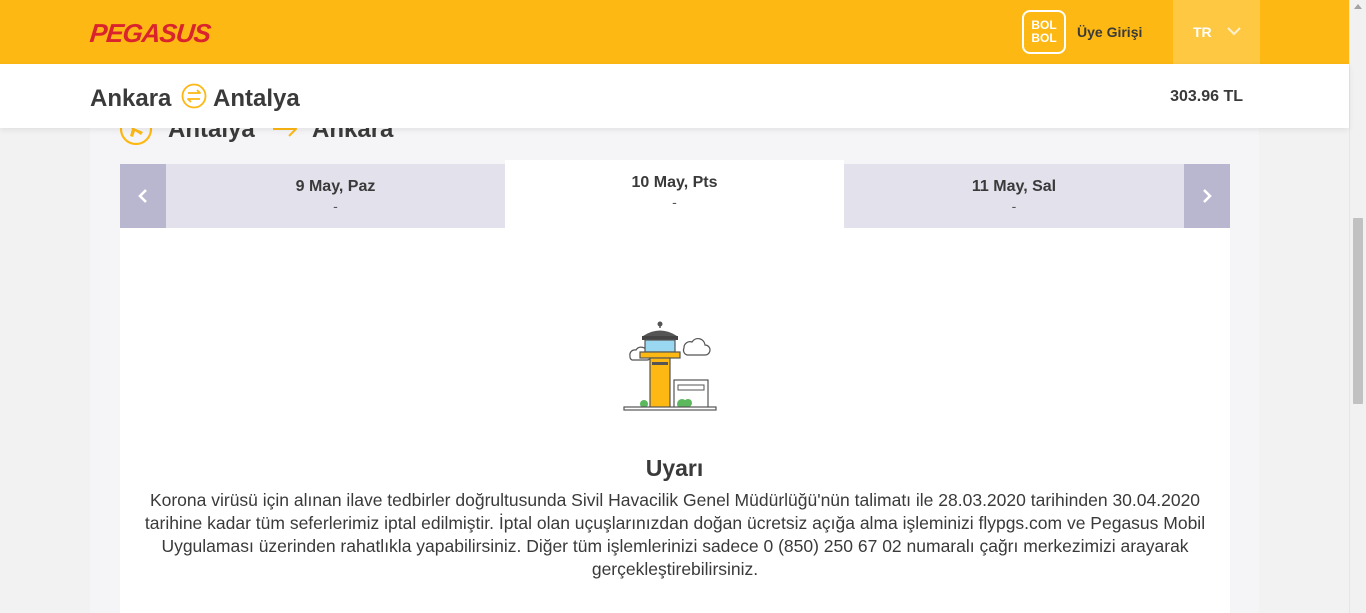  What do you see at coordinates (674, 96) in the screenshot?
I see `route-summary-bar: Ankara Antalya 303.96 TL` at bounding box center [674, 96].